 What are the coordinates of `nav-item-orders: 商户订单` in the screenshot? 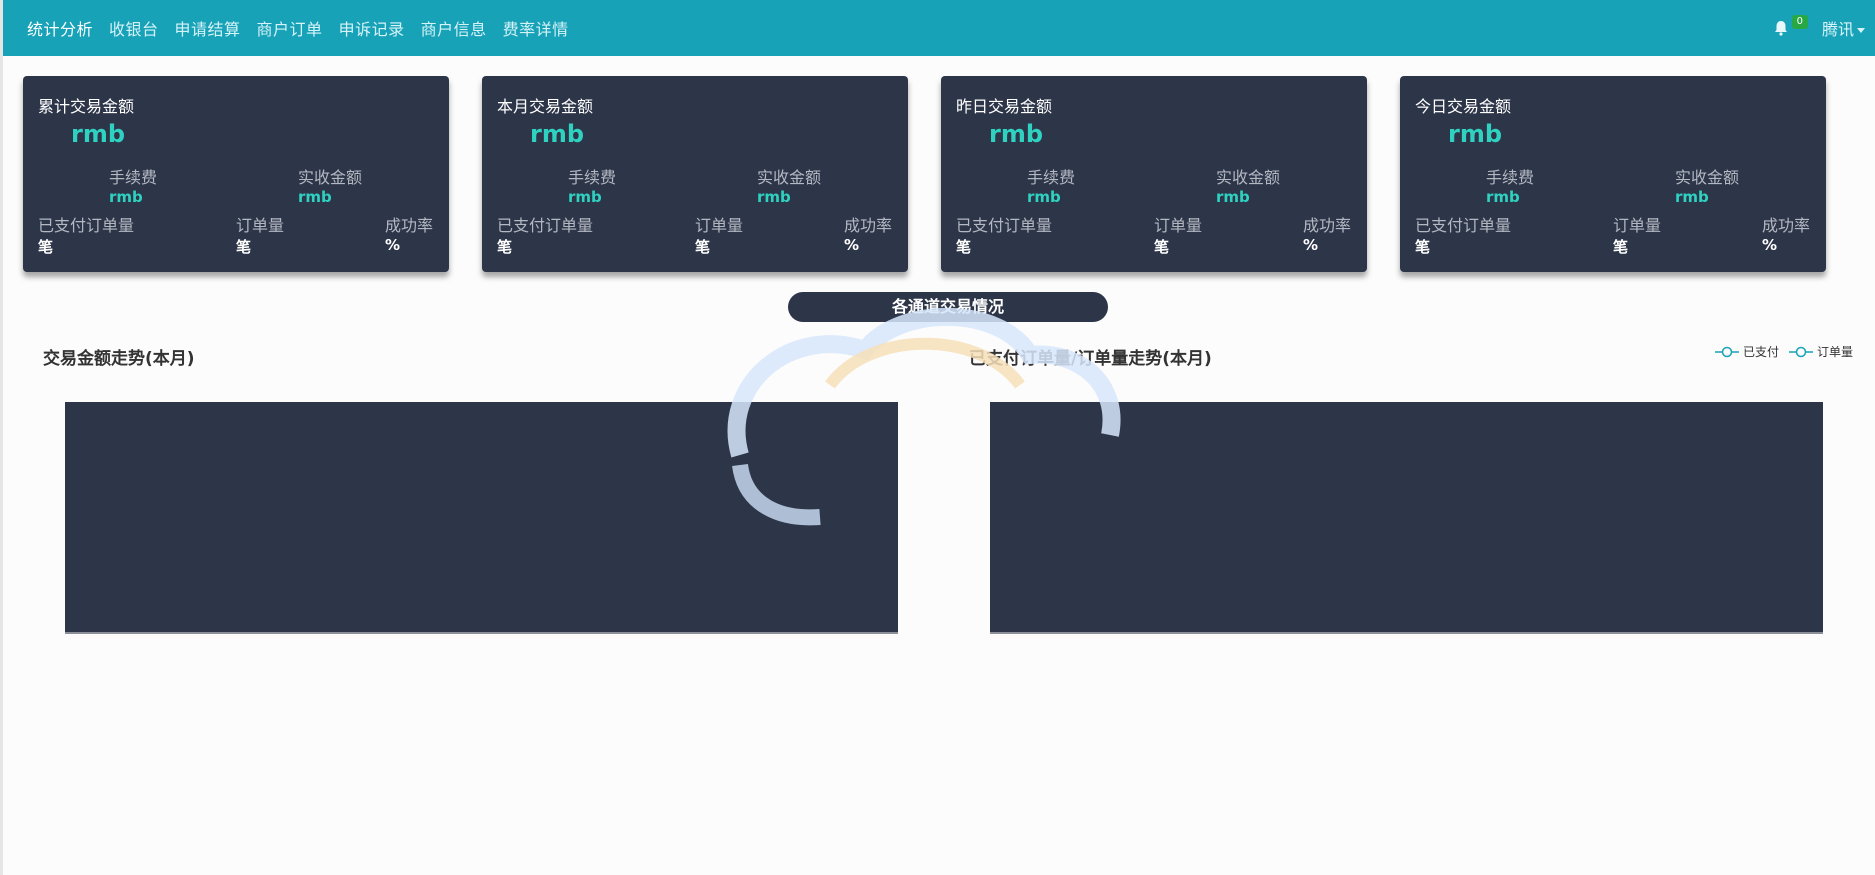 It's located at (290, 28).